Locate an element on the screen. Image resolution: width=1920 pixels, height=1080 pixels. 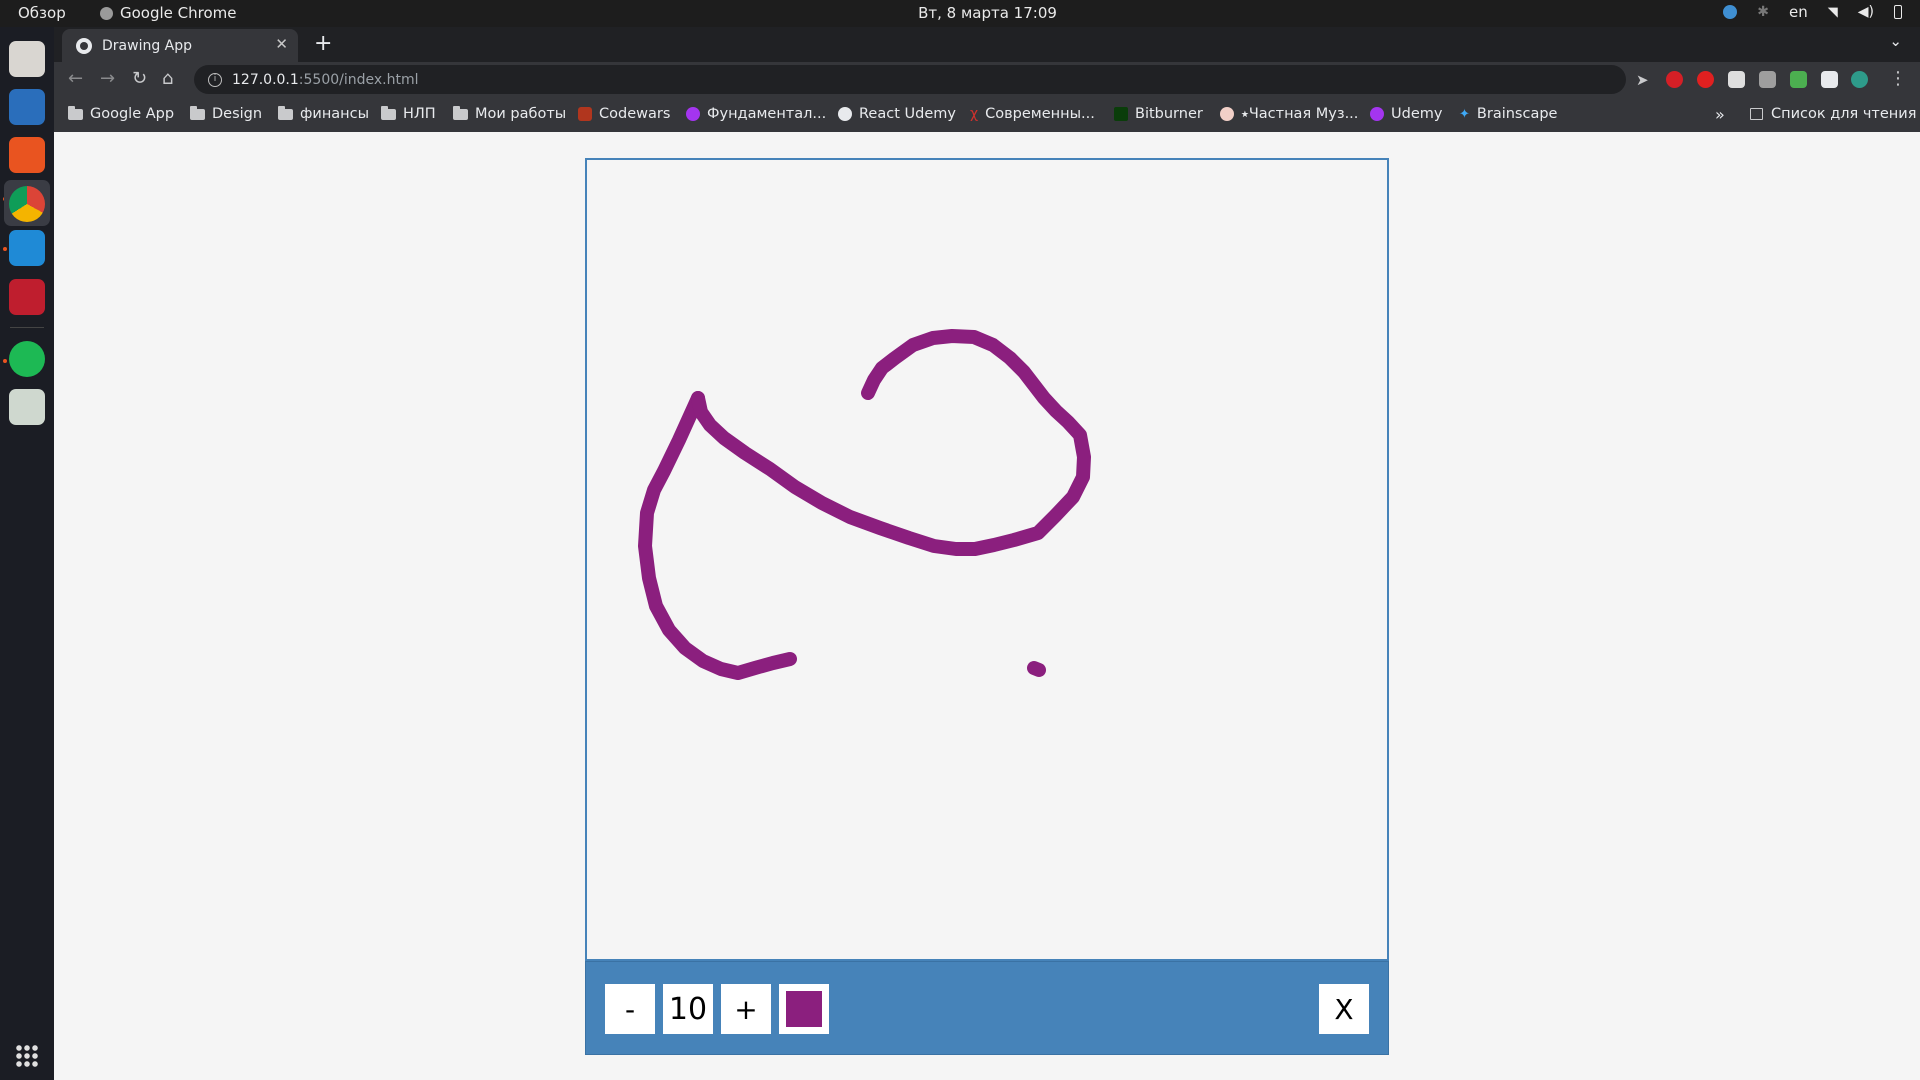
tab-drawing-app: Drawing App ✕ is located at coordinates (180, 45).